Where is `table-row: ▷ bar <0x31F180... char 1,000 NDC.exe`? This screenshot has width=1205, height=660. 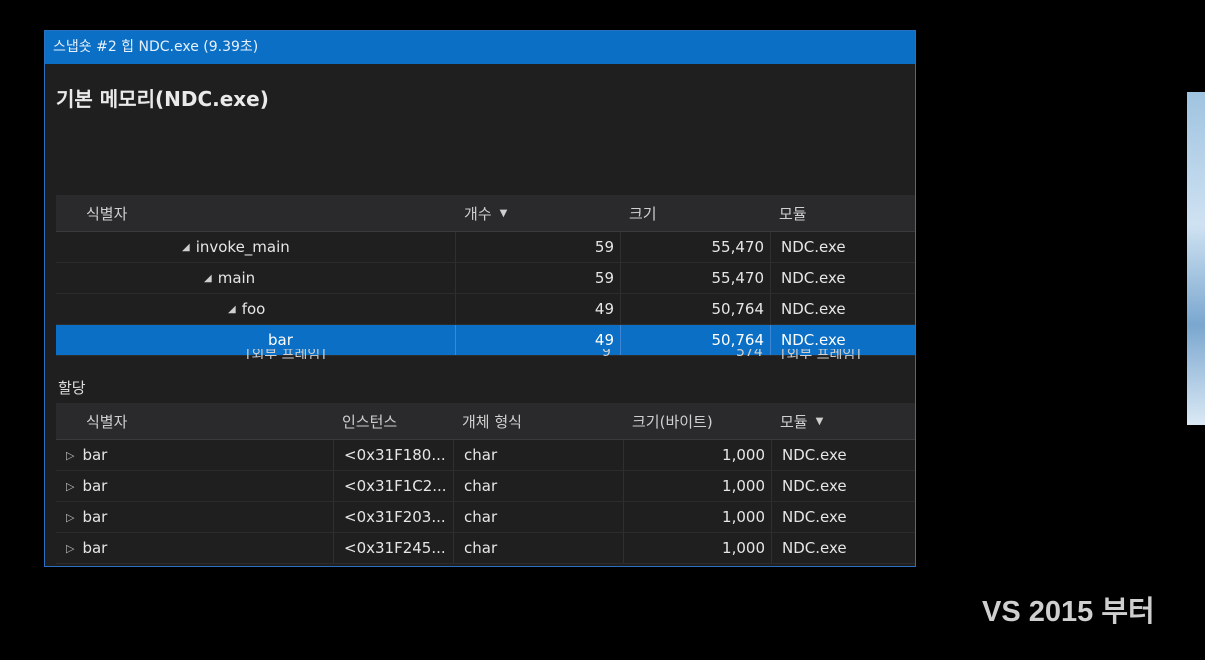 table-row: ▷ bar <0x31F180... char 1,000 NDC.exe is located at coordinates (485, 455).